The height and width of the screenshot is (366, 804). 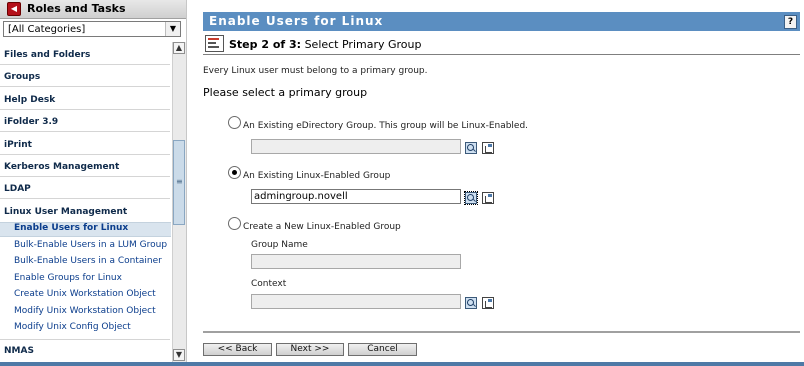 I want to click on task-modify-unix-config: Modify Unix Config Object, so click(x=72, y=327).